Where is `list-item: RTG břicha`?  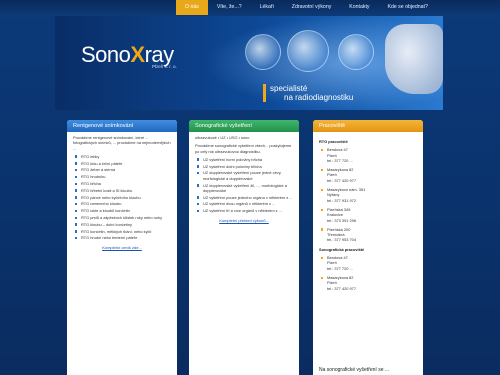
list-item: RTG břicha is located at coordinates (122, 183).